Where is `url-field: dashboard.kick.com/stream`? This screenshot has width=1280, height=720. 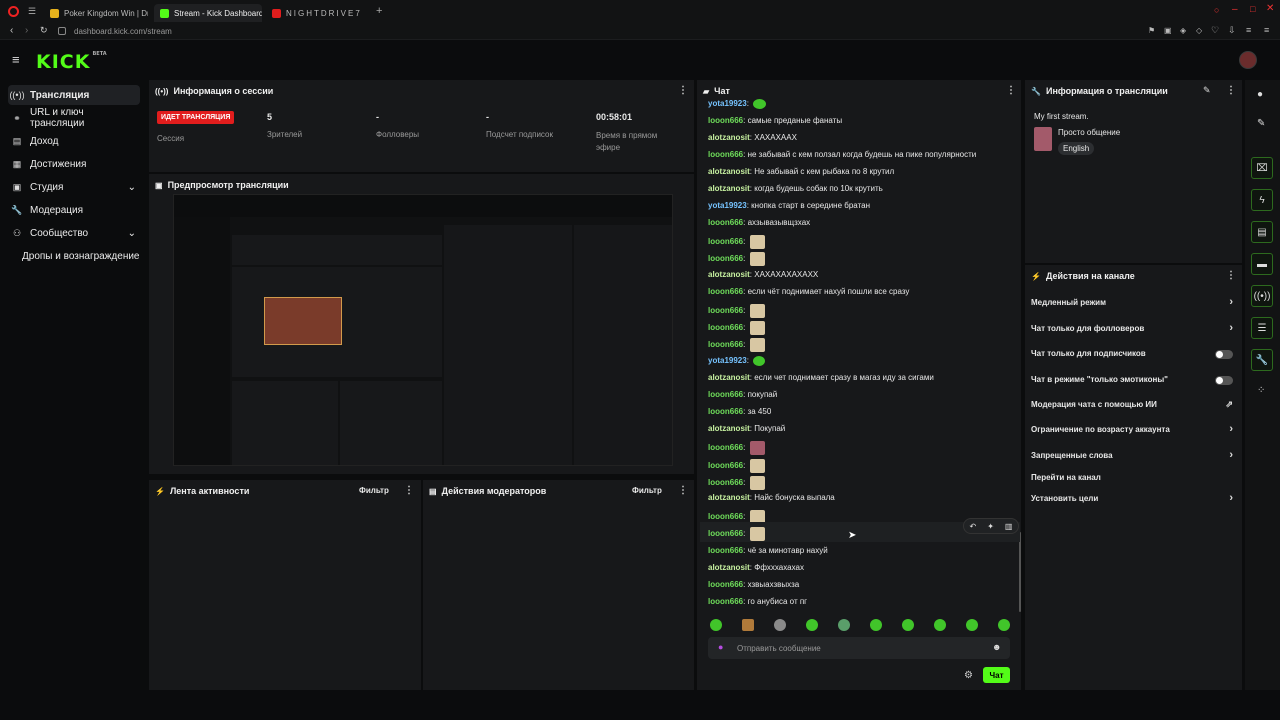
url-field: dashboard.kick.com/stream is located at coordinates (123, 31).